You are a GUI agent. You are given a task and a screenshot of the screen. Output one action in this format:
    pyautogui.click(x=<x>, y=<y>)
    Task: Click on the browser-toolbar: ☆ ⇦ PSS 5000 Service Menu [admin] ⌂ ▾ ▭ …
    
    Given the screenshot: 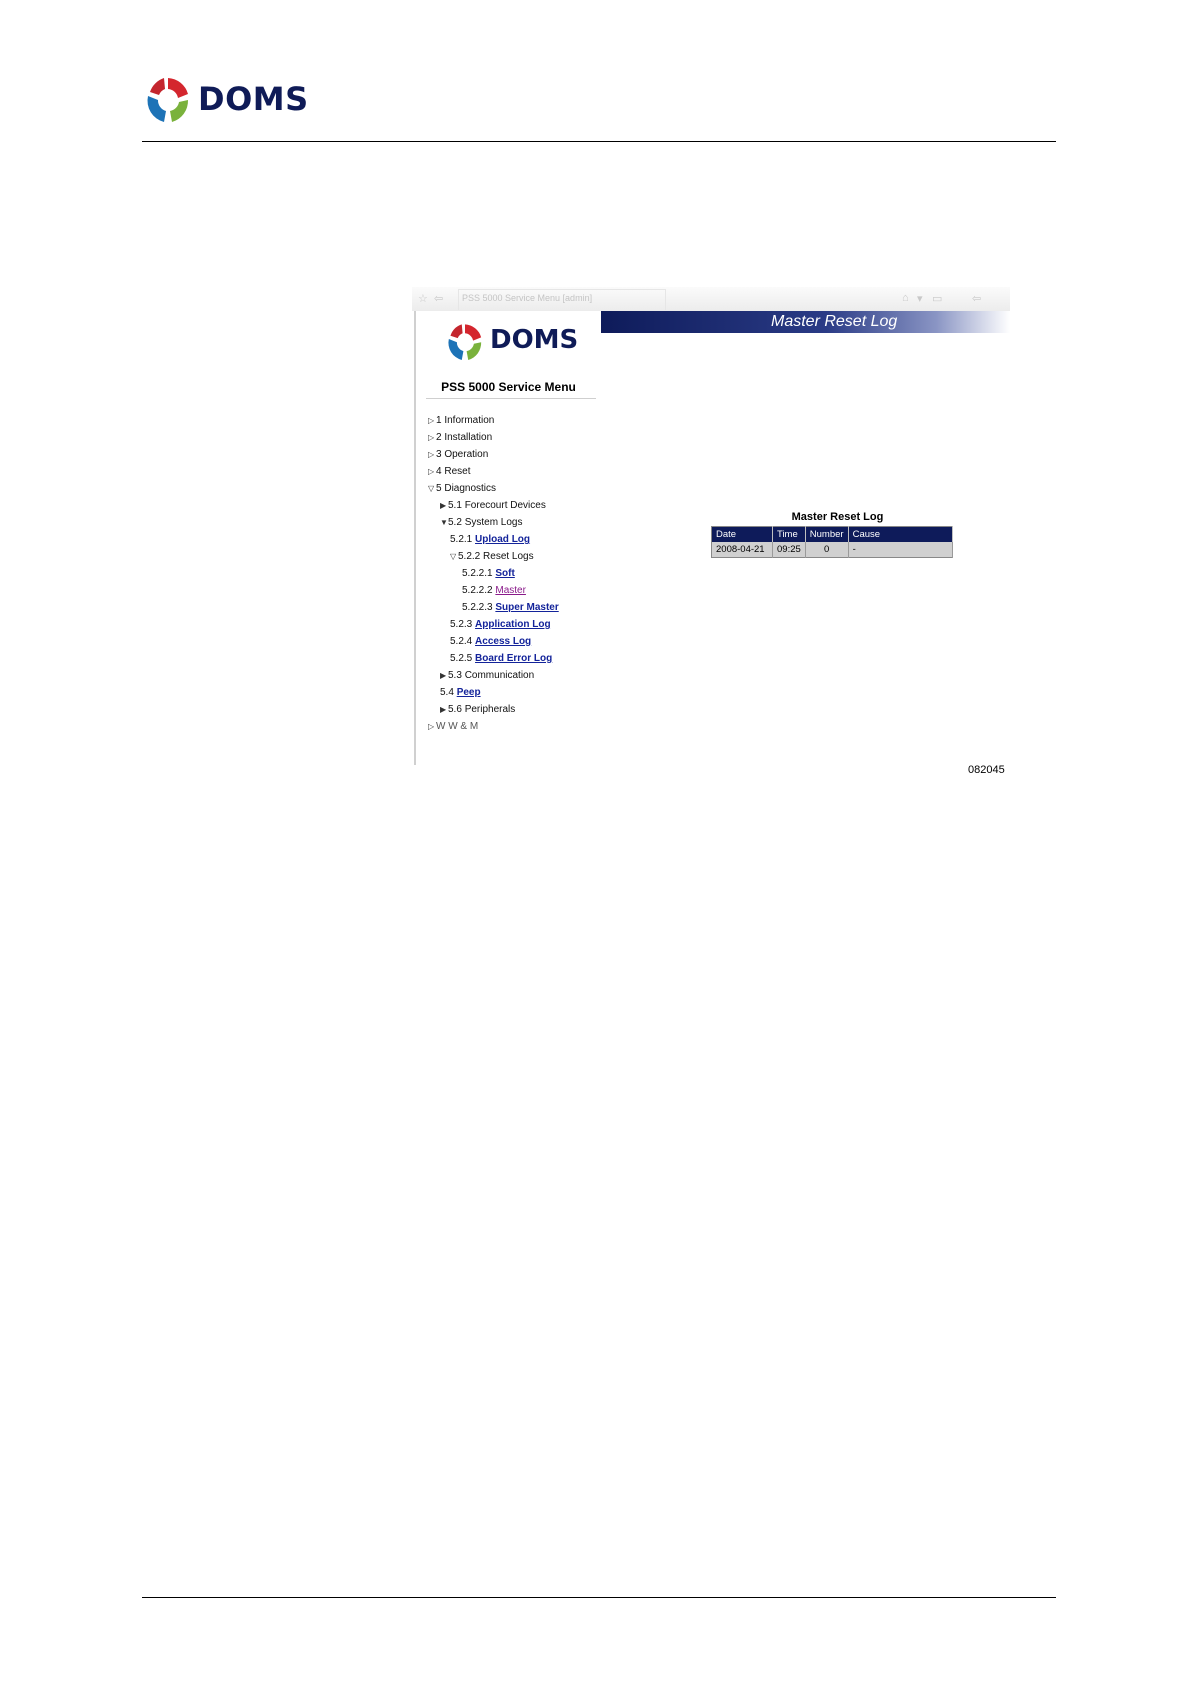 What is the action you would take?
    pyautogui.click(x=711, y=299)
    